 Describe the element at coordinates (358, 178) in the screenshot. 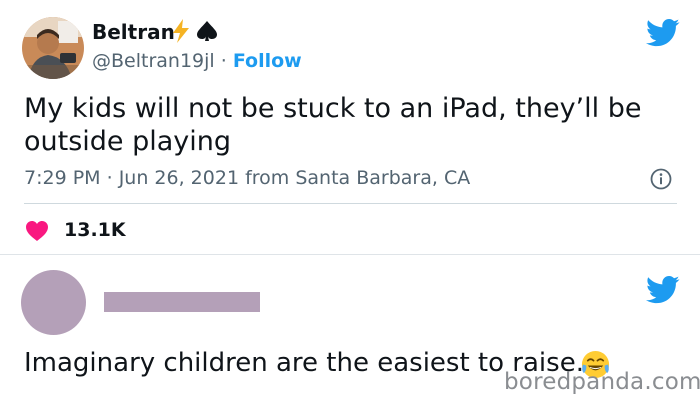

I see `tweet-location: from Santa Barbara, CA` at that location.